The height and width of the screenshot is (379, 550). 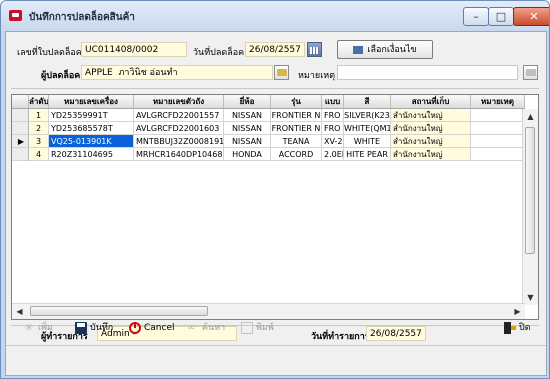 I want to click on minimize-button: –, so click(x=476, y=16).